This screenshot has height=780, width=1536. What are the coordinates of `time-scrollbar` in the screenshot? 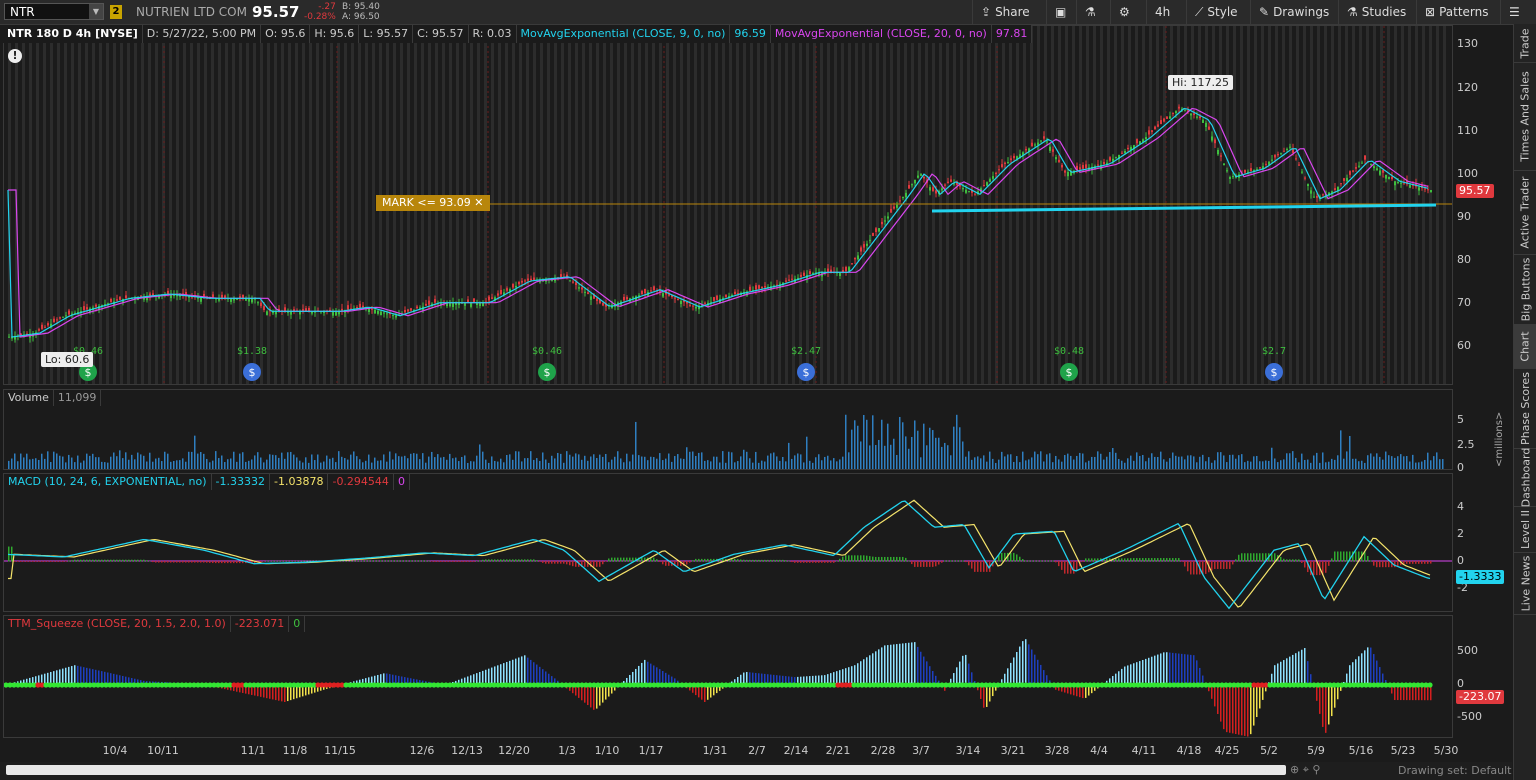 It's located at (646, 770).